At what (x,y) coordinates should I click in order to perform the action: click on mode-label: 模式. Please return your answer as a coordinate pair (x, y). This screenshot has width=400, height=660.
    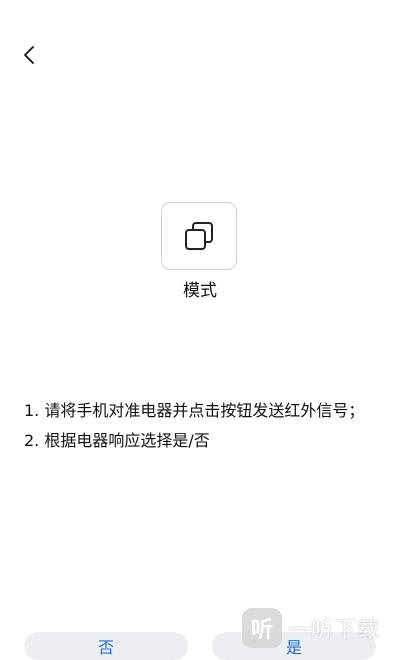
    Looking at the image, I should click on (200, 291).